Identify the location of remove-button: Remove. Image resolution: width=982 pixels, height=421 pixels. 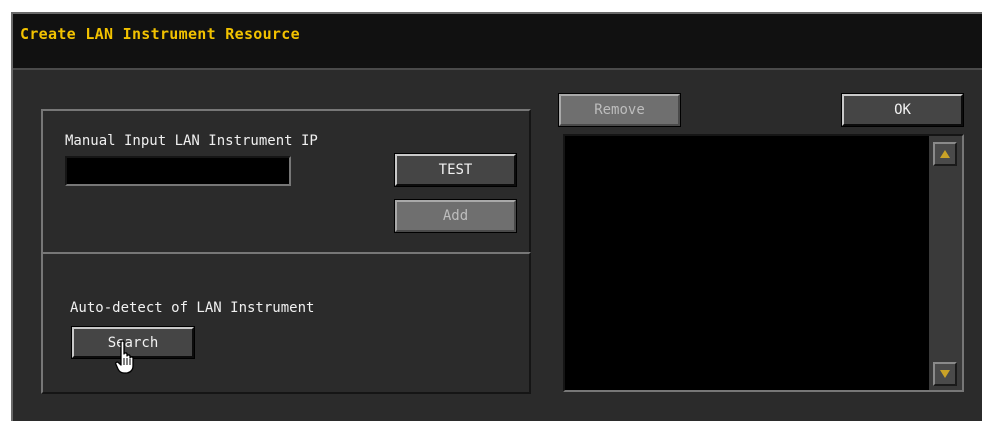
(619, 110).